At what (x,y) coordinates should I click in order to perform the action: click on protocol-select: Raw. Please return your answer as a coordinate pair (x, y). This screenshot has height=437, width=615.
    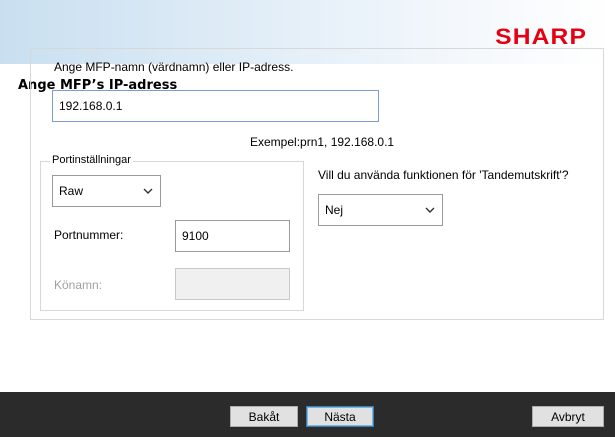
    Looking at the image, I should click on (106, 191).